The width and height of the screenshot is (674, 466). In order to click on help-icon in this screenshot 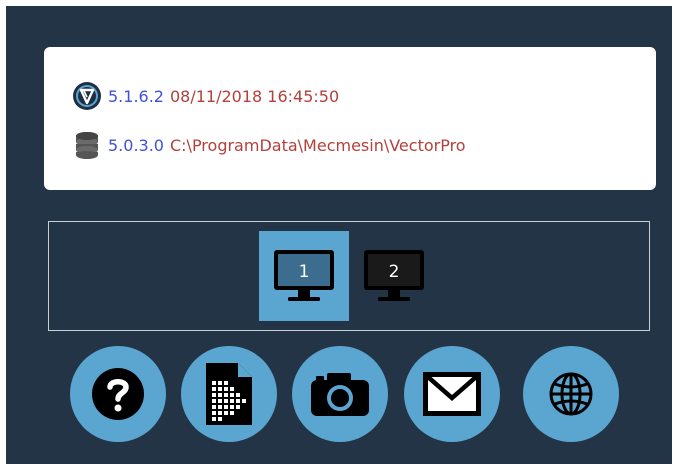, I will do `click(118, 394)`.